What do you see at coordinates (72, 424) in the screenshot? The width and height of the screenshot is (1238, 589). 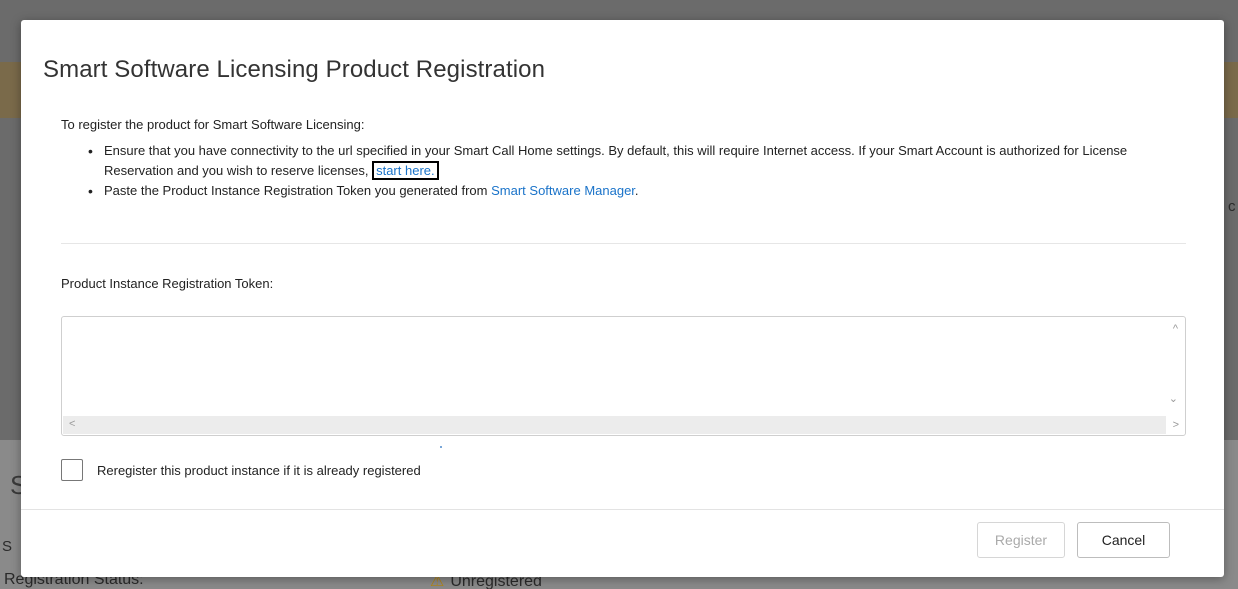 I see `scroll-left-icon: <` at bounding box center [72, 424].